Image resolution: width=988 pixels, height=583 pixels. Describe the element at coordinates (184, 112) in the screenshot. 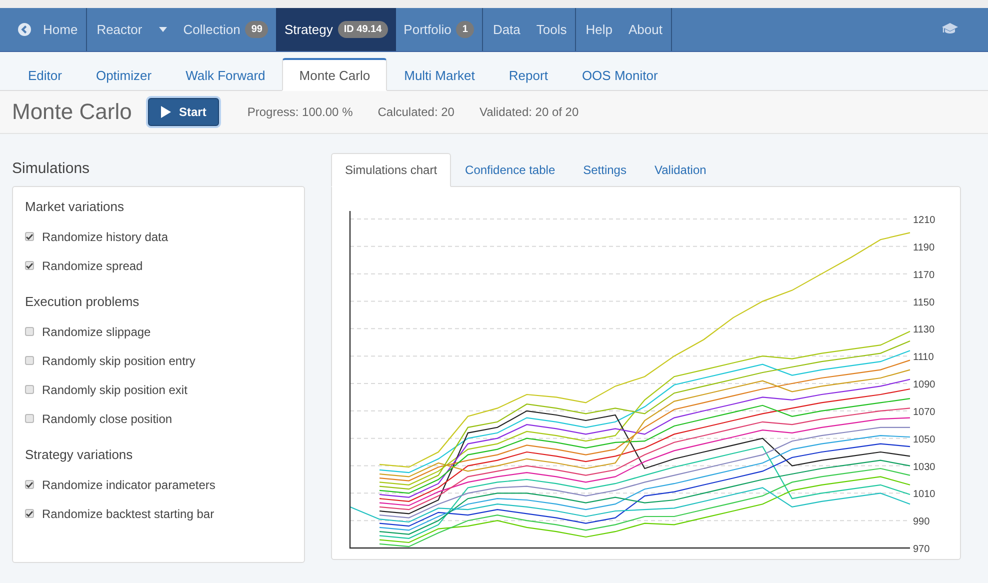

I see `start-button: Start` at that location.